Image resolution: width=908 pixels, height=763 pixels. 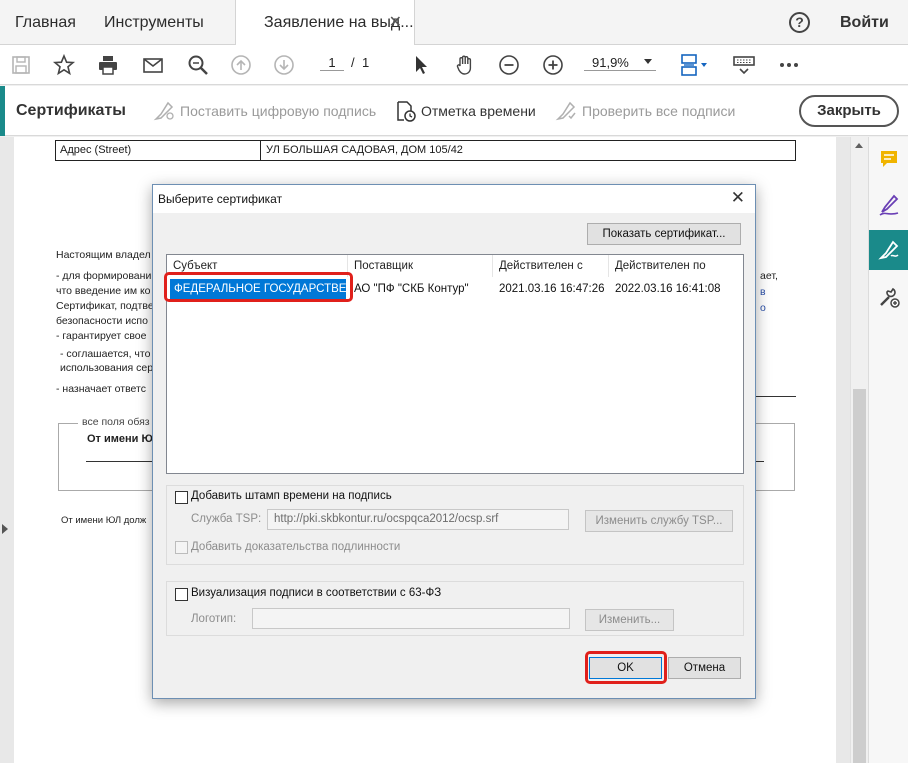 I want to click on sign-digitally-label: Поставить цифровую подпись, so click(x=278, y=111).